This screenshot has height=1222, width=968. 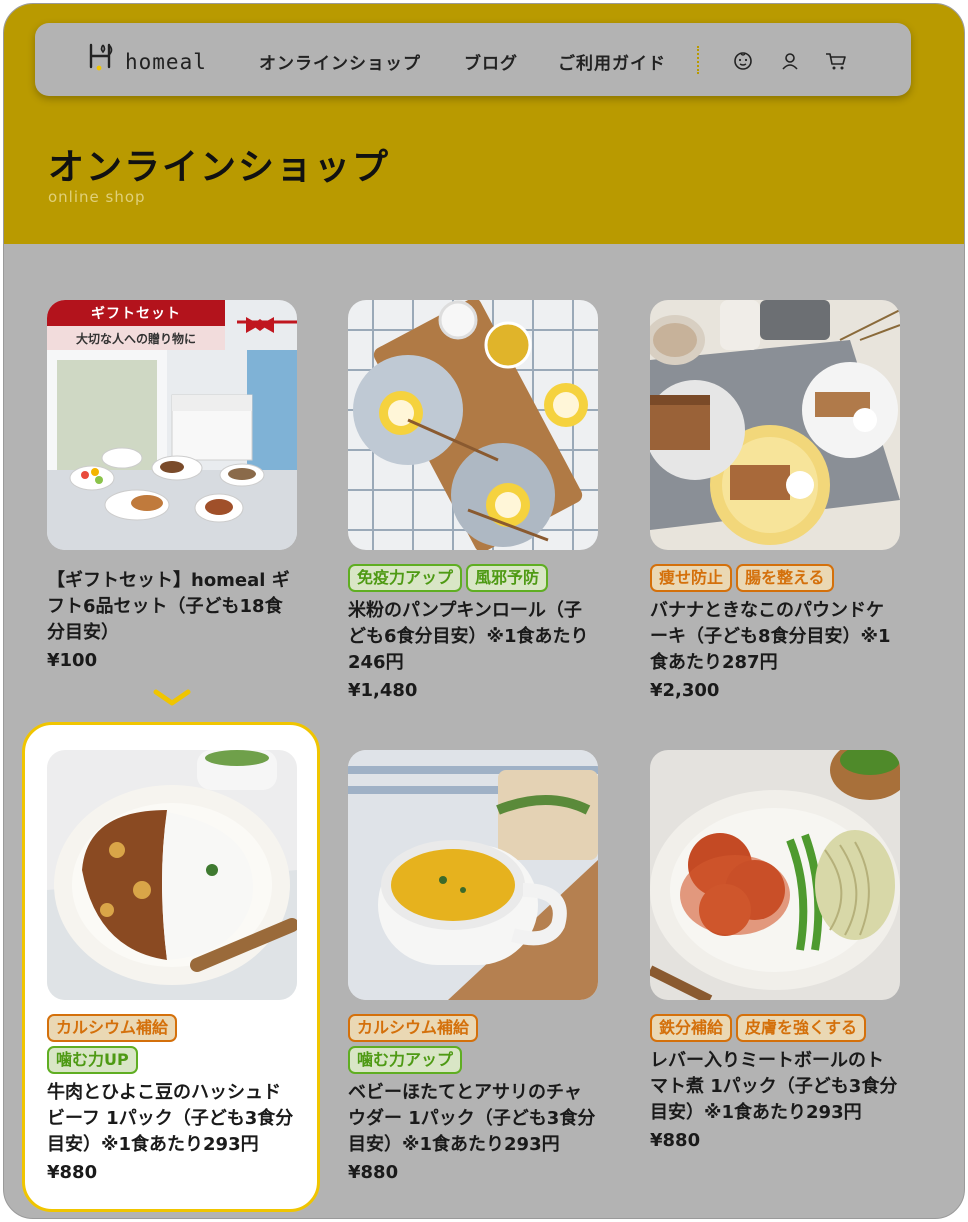 I want to click on chevron-down-icon, so click(x=172, y=697).